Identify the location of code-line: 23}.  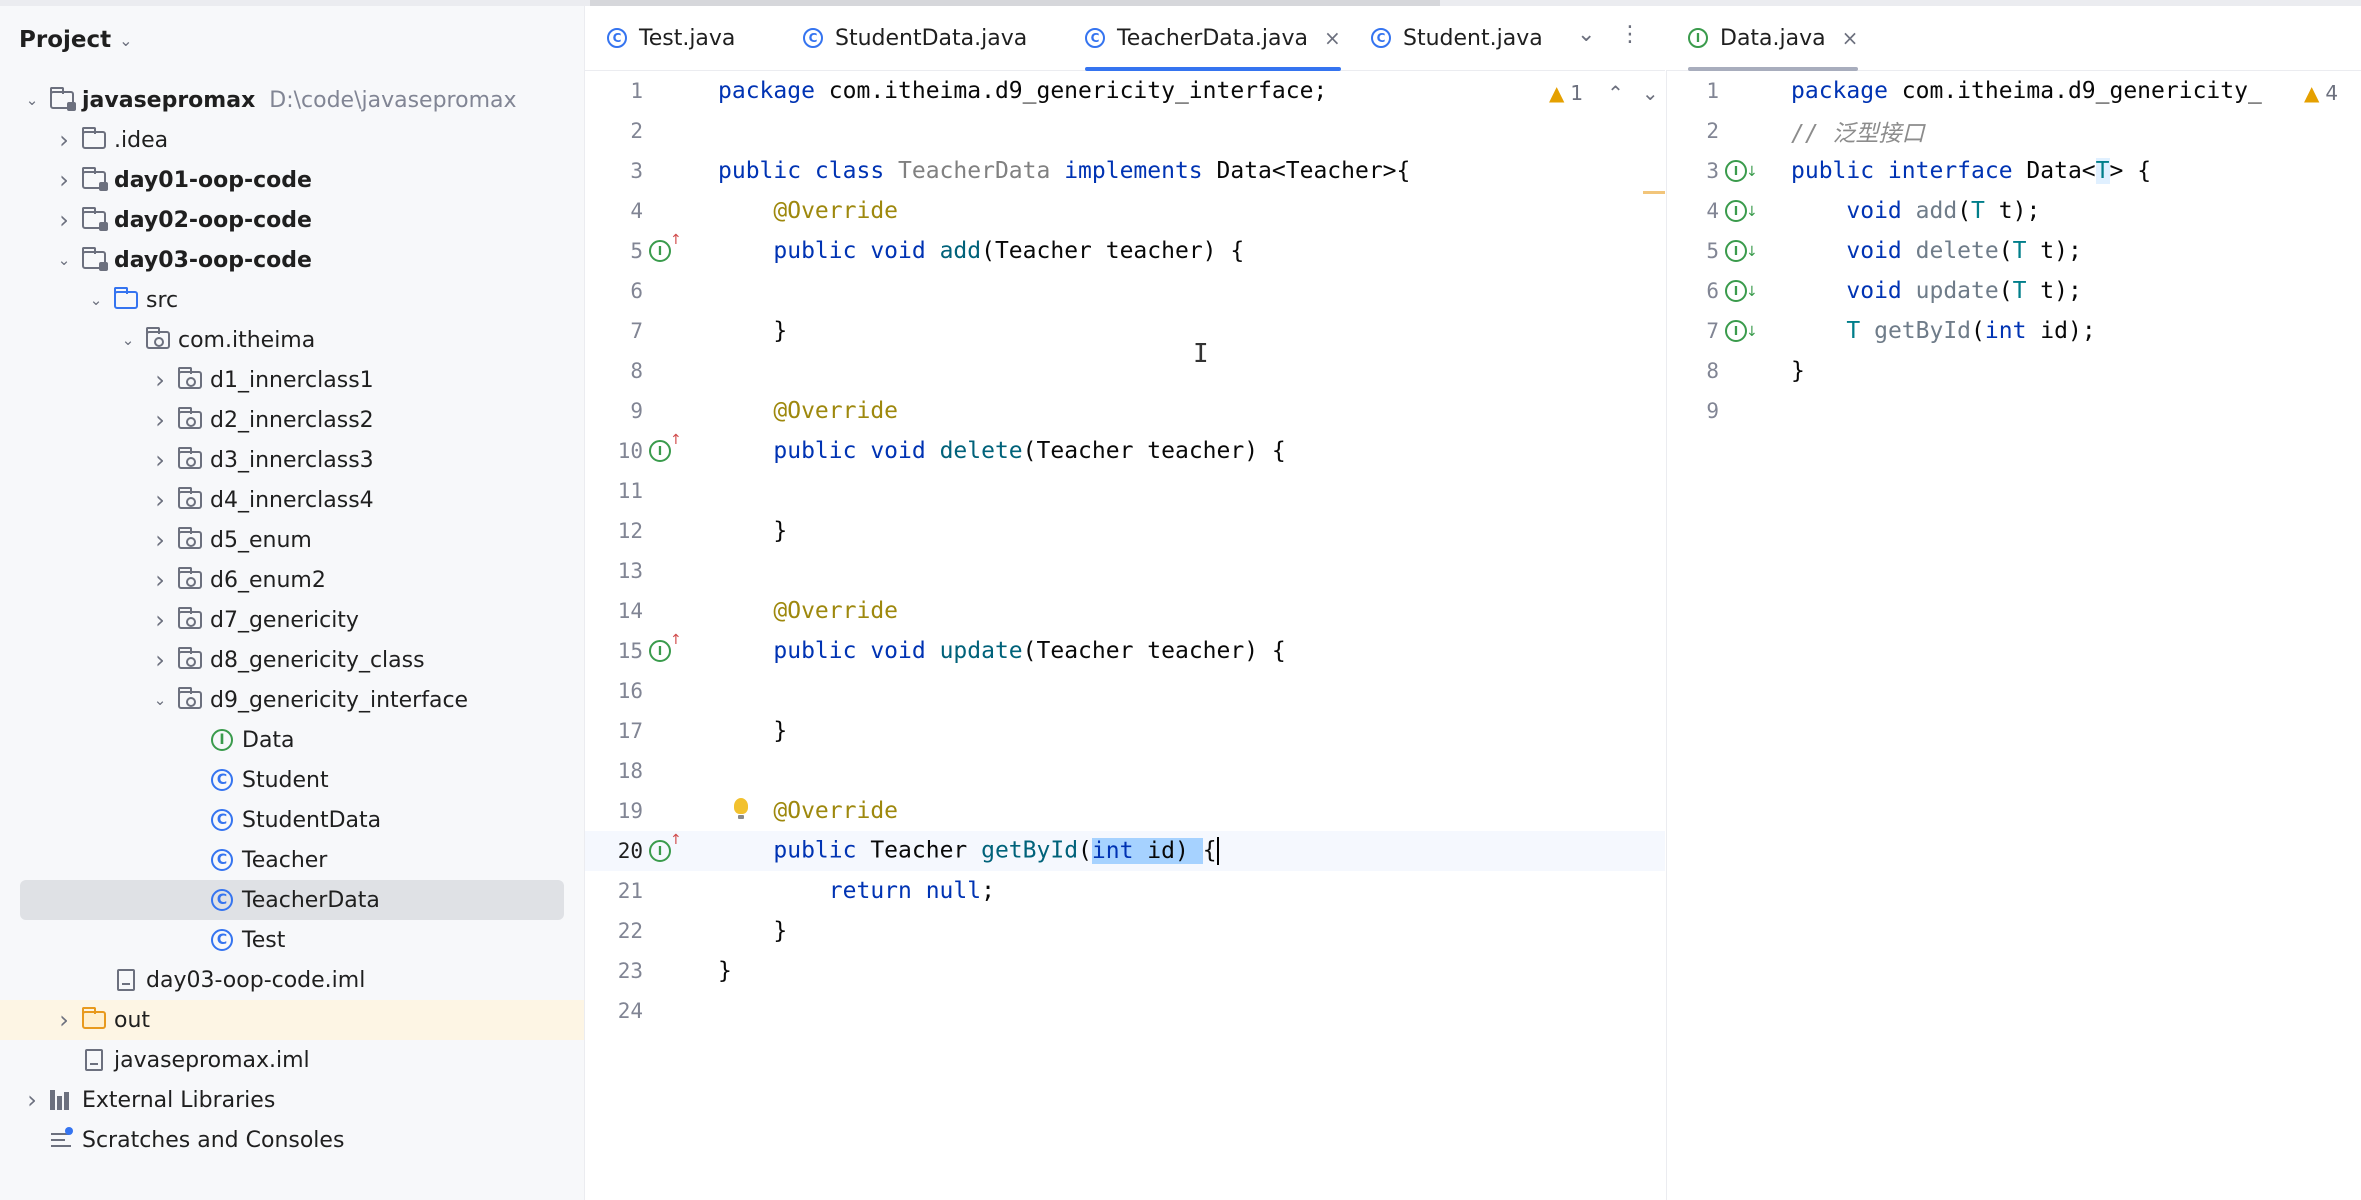
(1125, 971).